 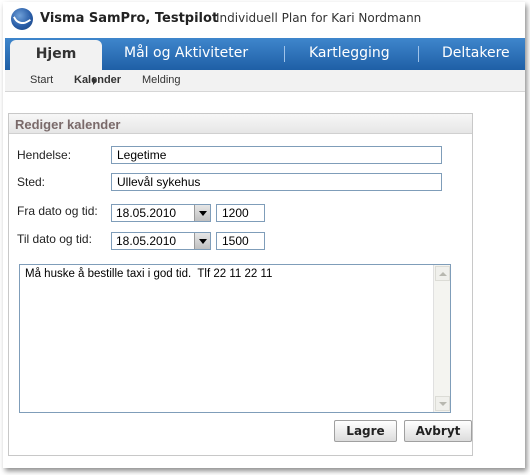 What do you see at coordinates (265, 81) in the screenshot?
I see `sub-navigation: Start Kalender Melding` at bounding box center [265, 81].